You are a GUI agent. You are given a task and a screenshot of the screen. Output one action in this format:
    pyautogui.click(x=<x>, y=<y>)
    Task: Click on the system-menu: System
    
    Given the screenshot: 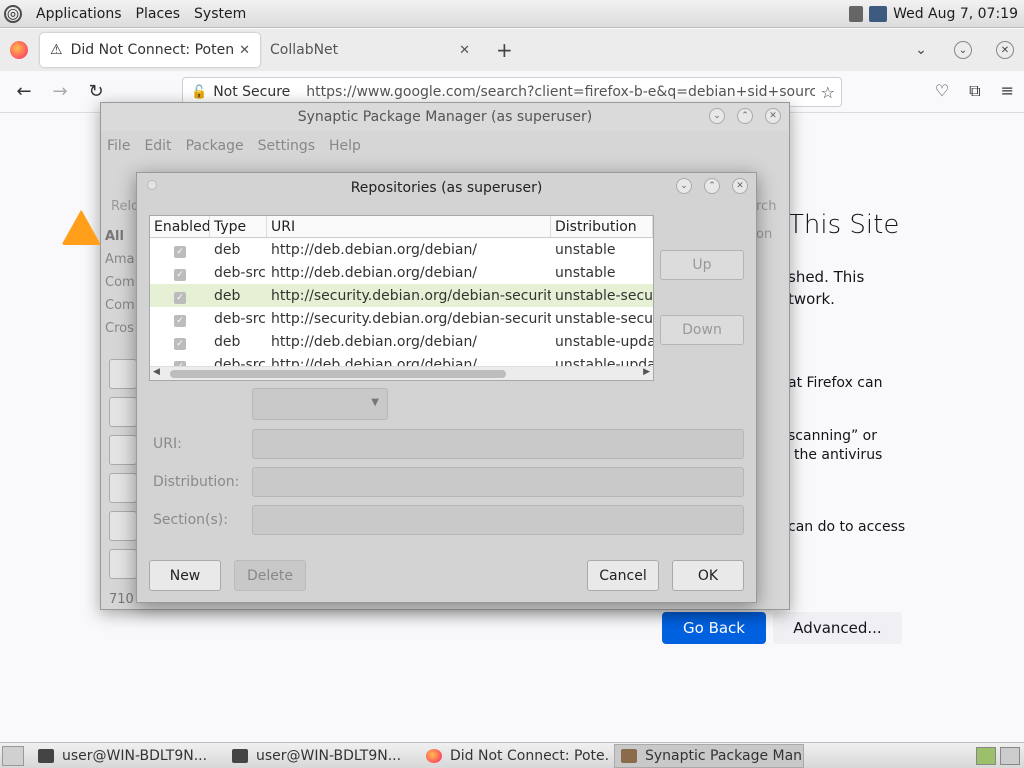 What is the action you would take?
    pyautogui.click(x=220, y=14)
    